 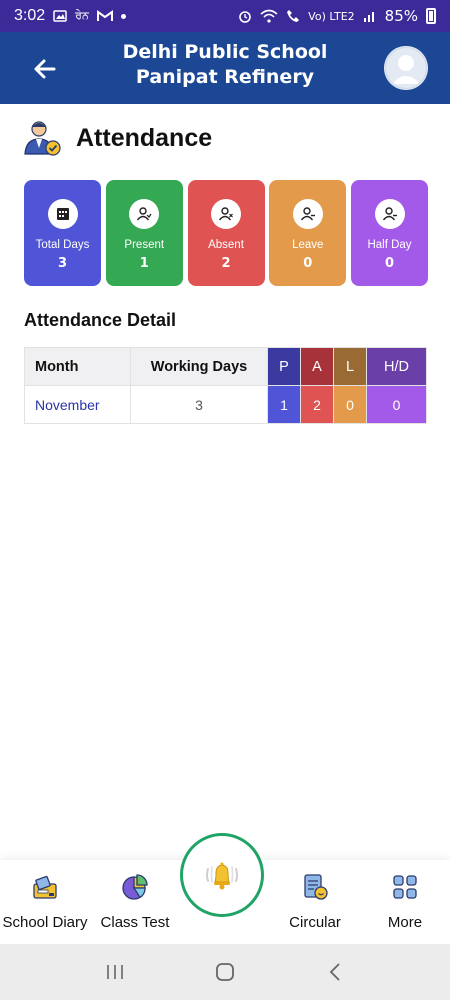 What do you see at coordinates (405, 901) in the screenshot?
I see `nav-item-more: More` at bounding box center [405, 901].